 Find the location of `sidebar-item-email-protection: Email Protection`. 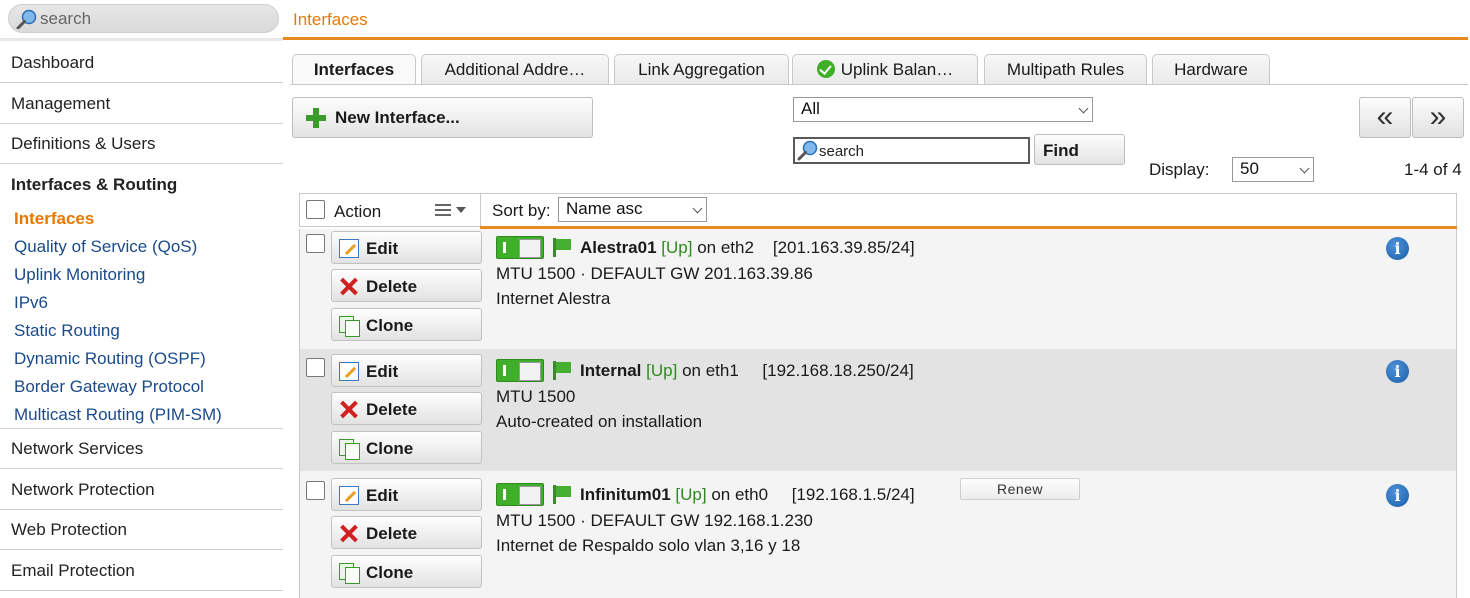

sidebar-item-email-protection: Email Protection is located at coordinates (141, 571).